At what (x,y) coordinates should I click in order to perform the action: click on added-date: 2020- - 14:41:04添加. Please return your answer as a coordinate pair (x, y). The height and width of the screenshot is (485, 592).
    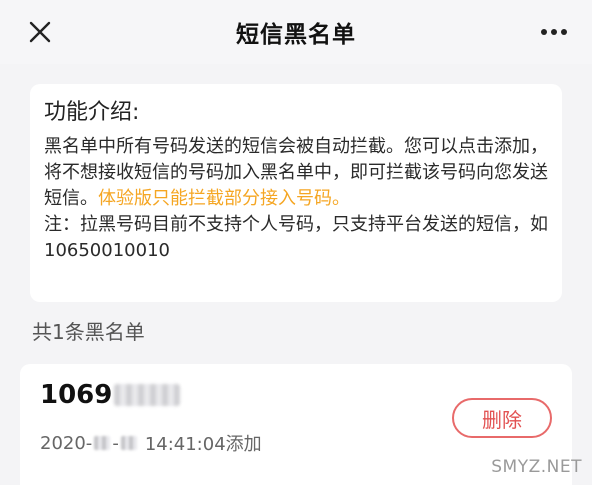
    Looking at the image, I should click on (151, 443).